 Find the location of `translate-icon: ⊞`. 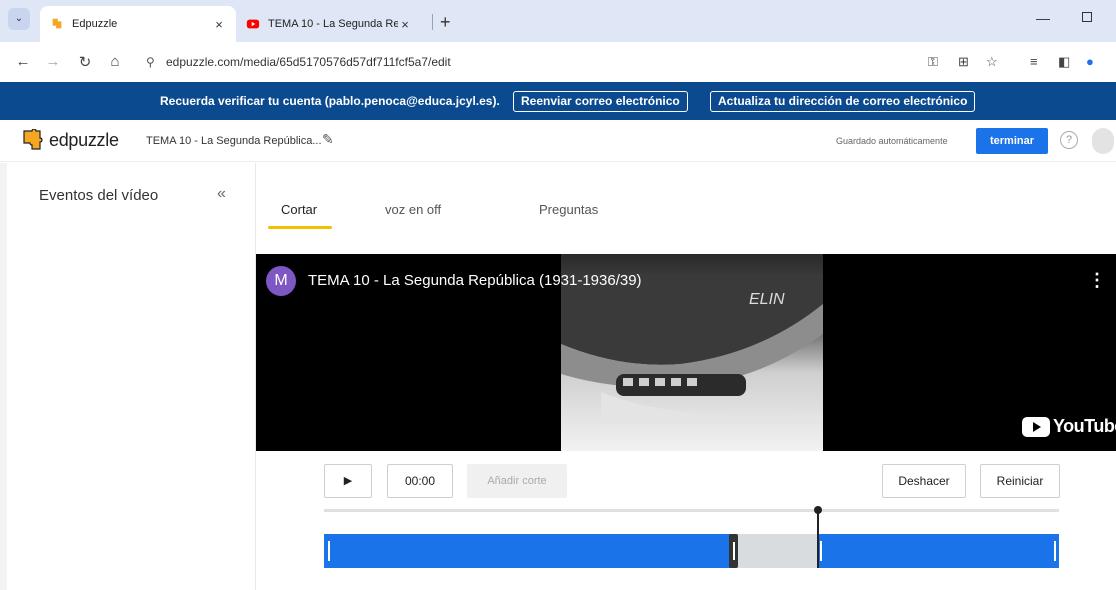

translate-icon: ⊞ is located at coordinates (963, 62).